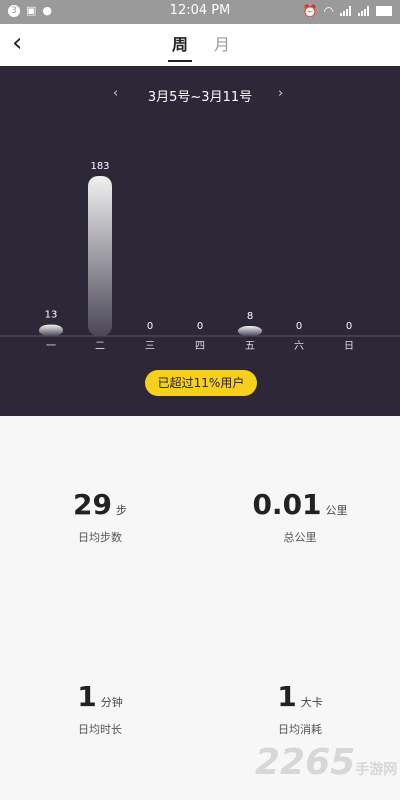  Describe the element at coordinates (200, 45) in the screenshot. I see `top-header: ‹ 周 月` at that location.